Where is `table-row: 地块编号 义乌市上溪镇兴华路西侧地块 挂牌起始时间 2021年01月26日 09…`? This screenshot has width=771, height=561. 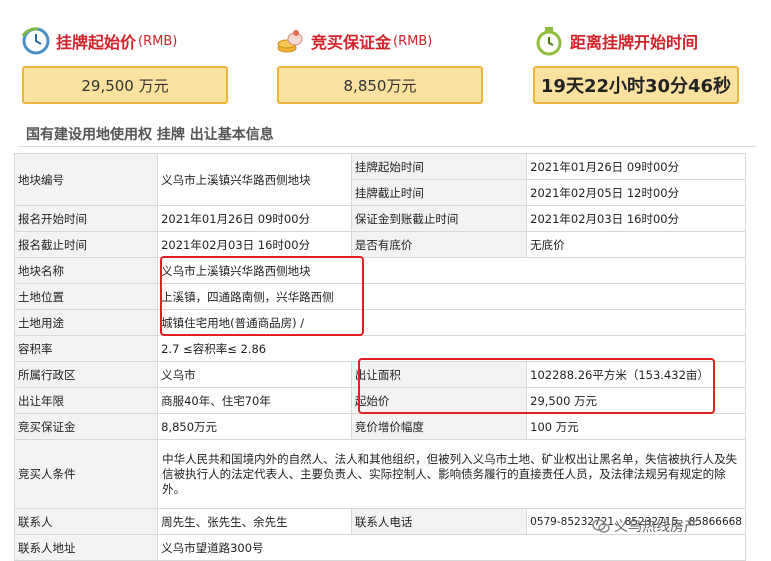
table-row: 地块编号 义乌市上溪镇兴华路西侧地块 挂牌起始时间 2021年01月26日 09… is located at coordinates (379, 179).